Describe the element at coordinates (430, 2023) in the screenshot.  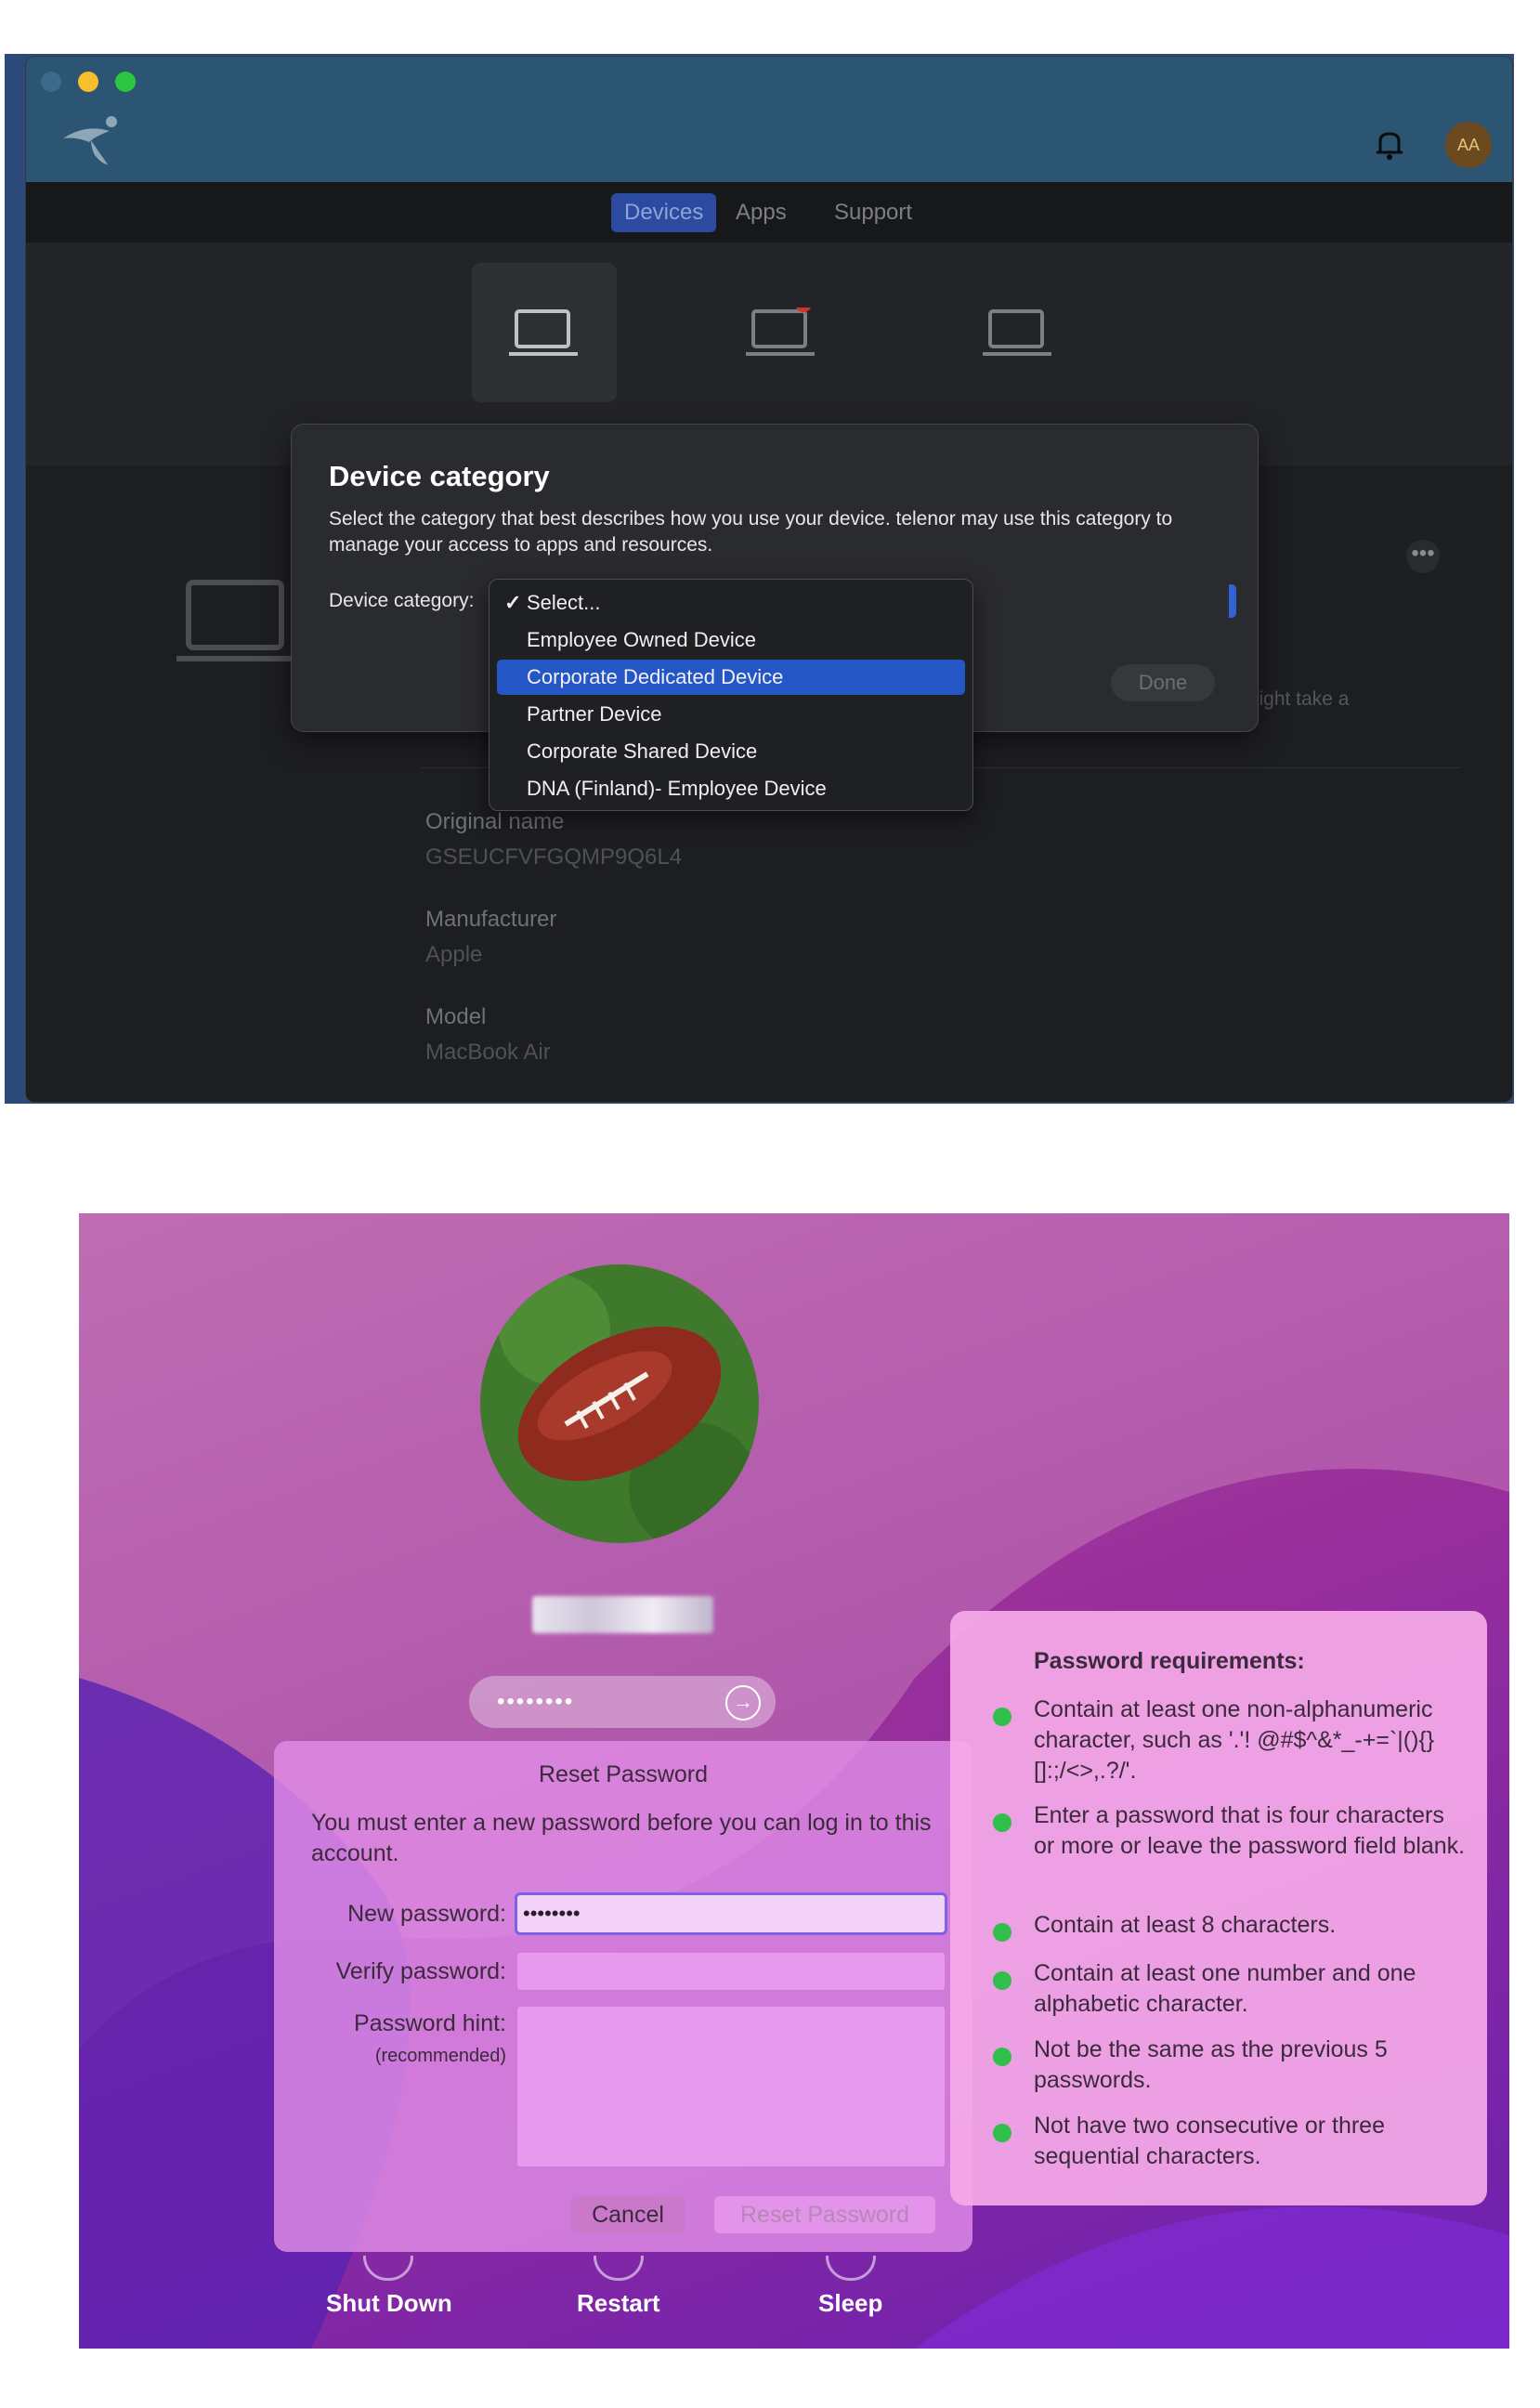
I see `password-hint-label: Password hint:` at that location.